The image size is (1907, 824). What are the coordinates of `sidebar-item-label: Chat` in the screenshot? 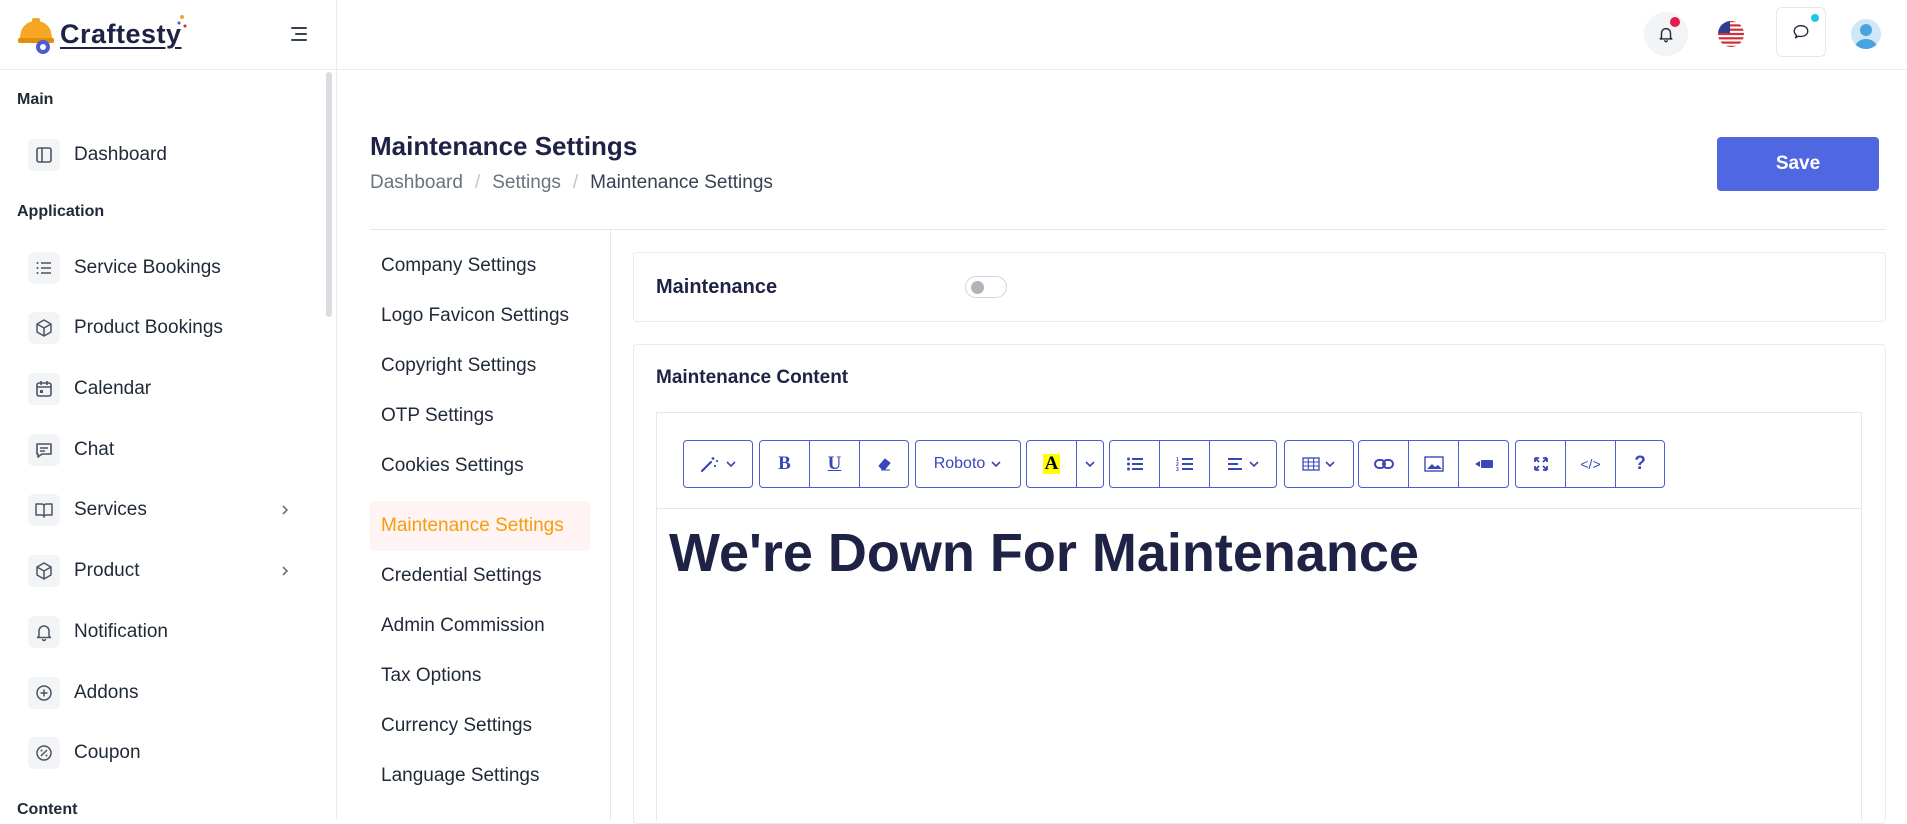 It's located at (94, 449).